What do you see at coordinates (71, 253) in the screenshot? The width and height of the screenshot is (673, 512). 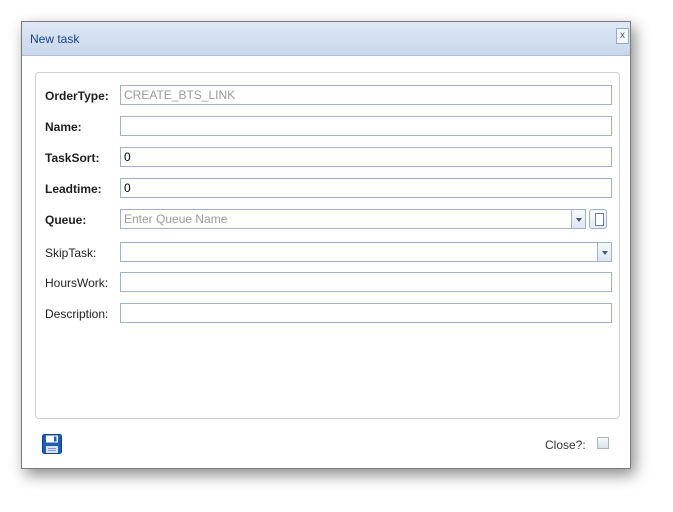 I see `skip-task-label: SkipTask:` at bounding box center [71, 253].